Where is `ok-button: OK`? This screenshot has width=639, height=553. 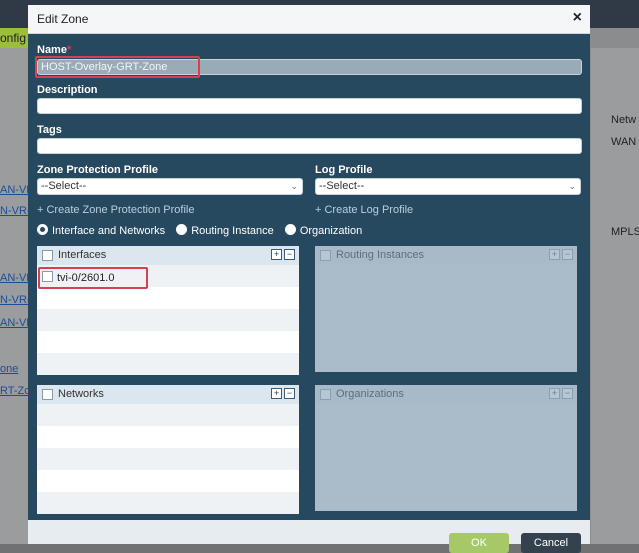 ok-button: OK is located at coordinates (479, 543).